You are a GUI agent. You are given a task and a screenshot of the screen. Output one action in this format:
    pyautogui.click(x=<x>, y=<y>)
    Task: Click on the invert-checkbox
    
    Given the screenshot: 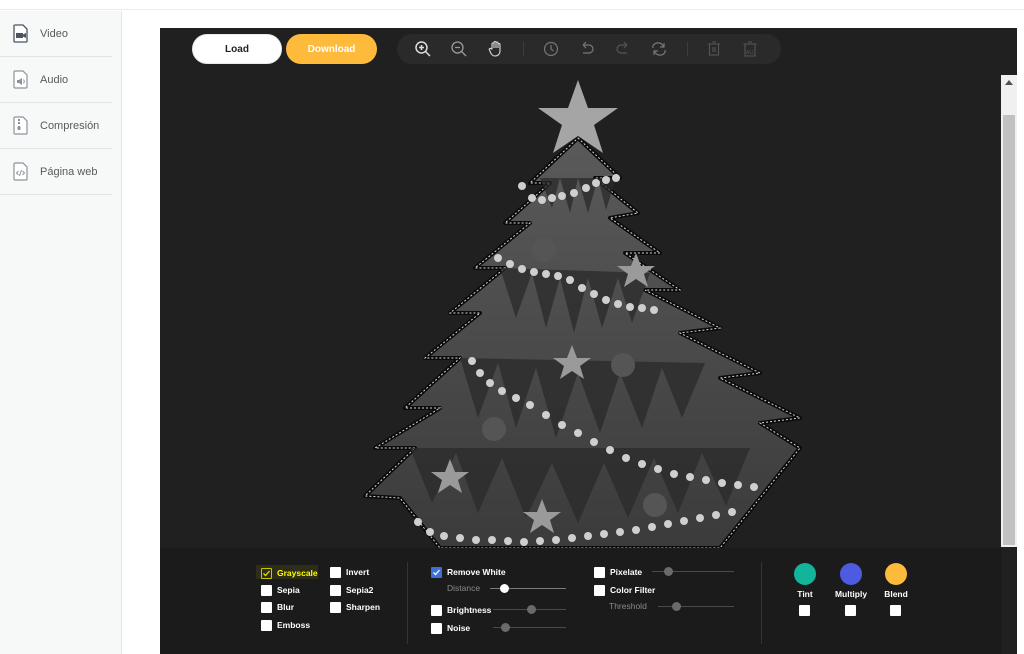 What is the action you would take?
    pyautogui.click(x=335, y=572)
    